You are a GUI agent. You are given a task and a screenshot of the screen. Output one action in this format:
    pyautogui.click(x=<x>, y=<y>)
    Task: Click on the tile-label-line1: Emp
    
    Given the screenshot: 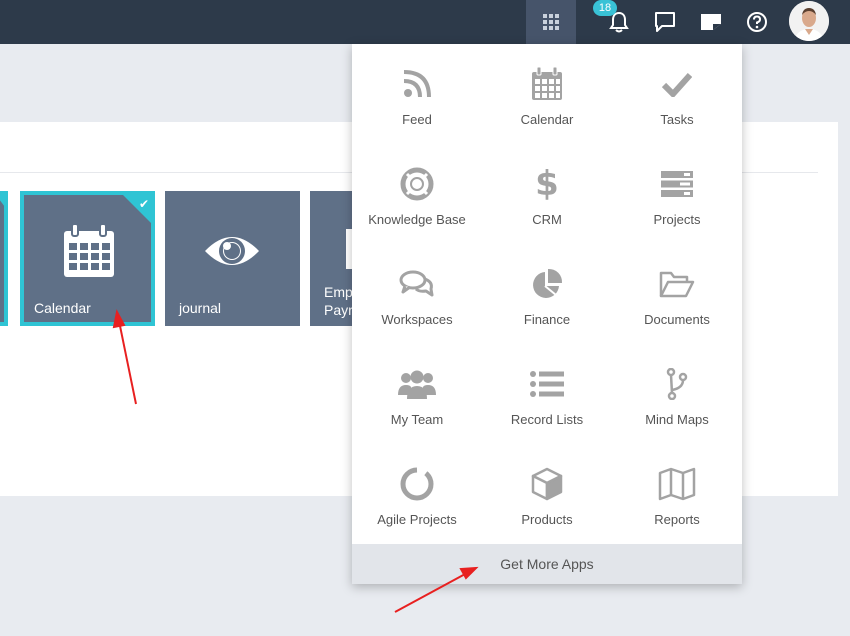 What is the action you would take?
    pyautogui.click(x=338, y=292)
    